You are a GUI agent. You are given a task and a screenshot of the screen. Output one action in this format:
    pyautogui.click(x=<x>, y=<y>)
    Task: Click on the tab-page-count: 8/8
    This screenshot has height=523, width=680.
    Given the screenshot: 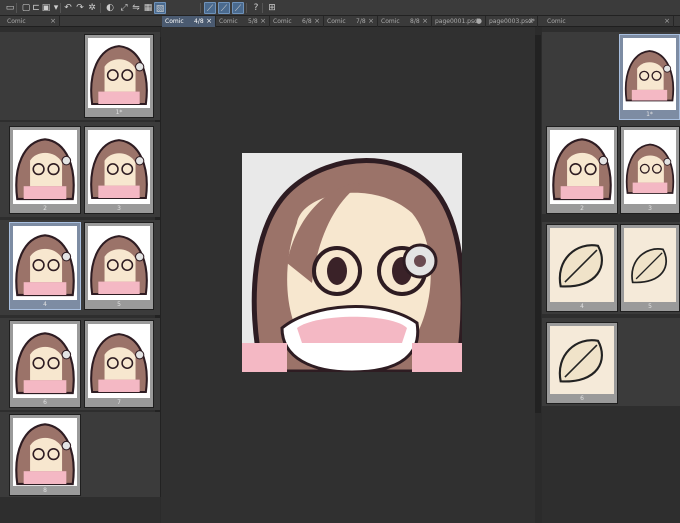 What is the action you would take?
    pyautogui.click(x=415, y=21)
    